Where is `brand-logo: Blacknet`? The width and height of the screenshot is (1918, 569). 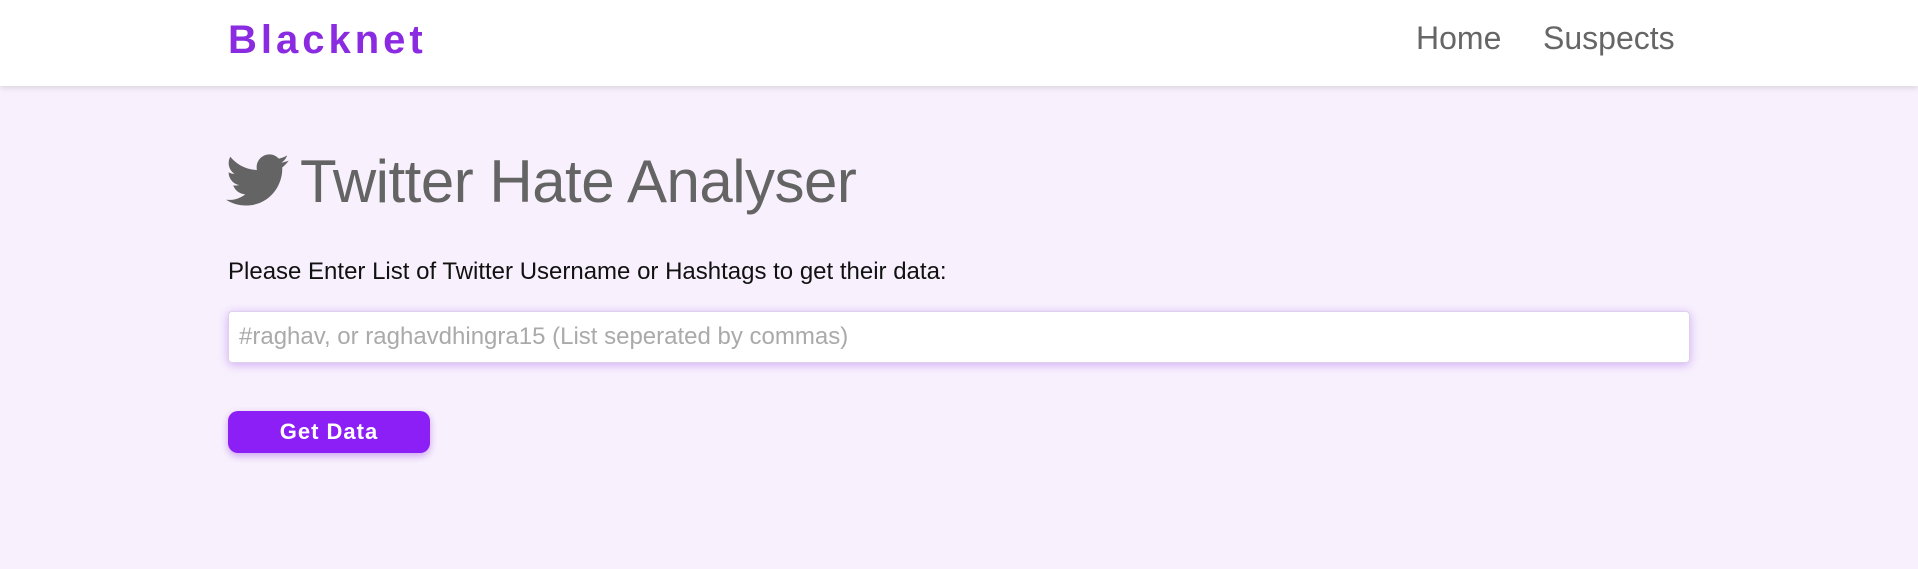 brand-logo: Blacknet is located at coordinates (327, 40).